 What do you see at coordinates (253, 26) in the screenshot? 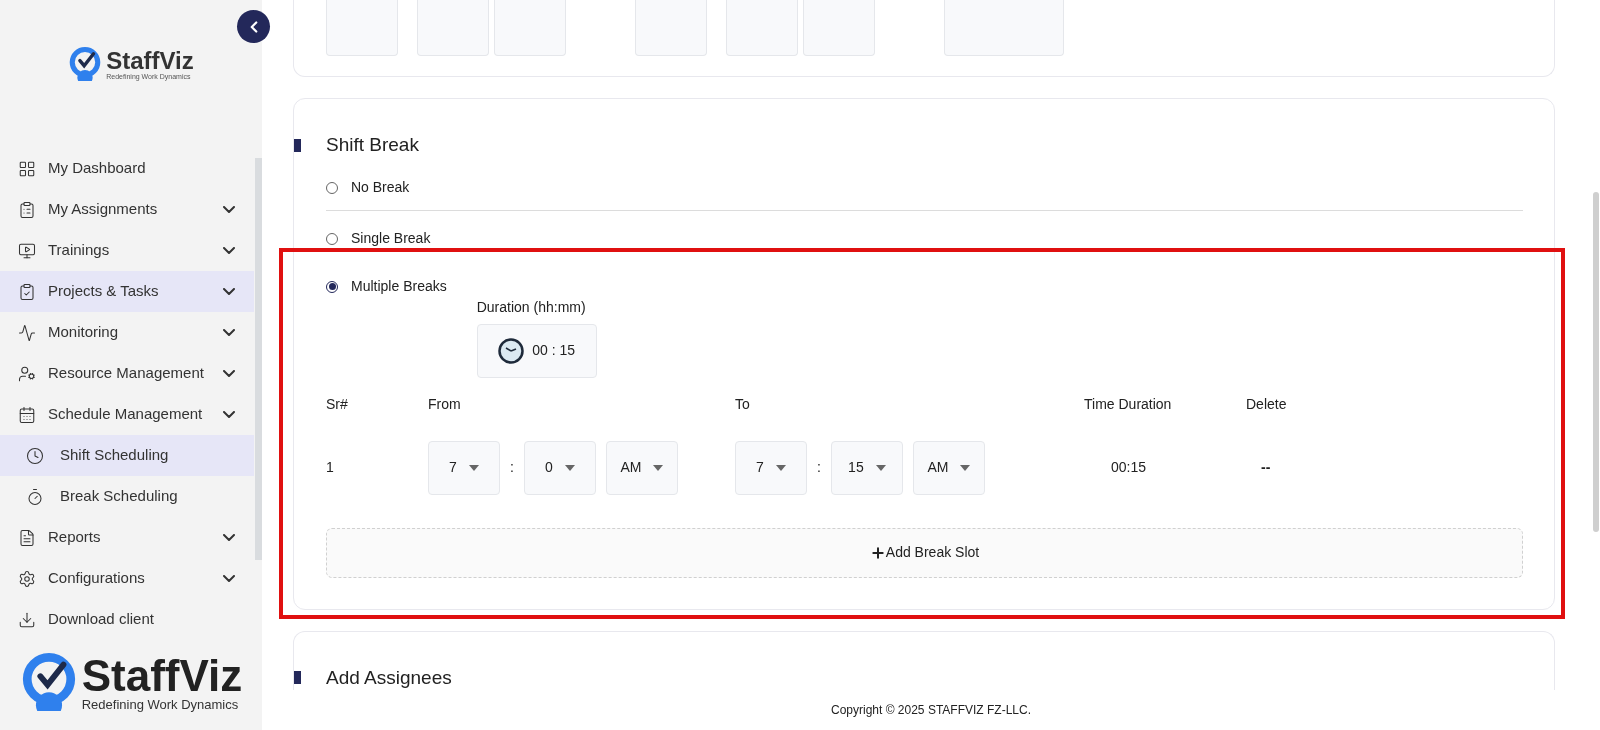
I see `collapse-button` at bounding box center [253, 26].